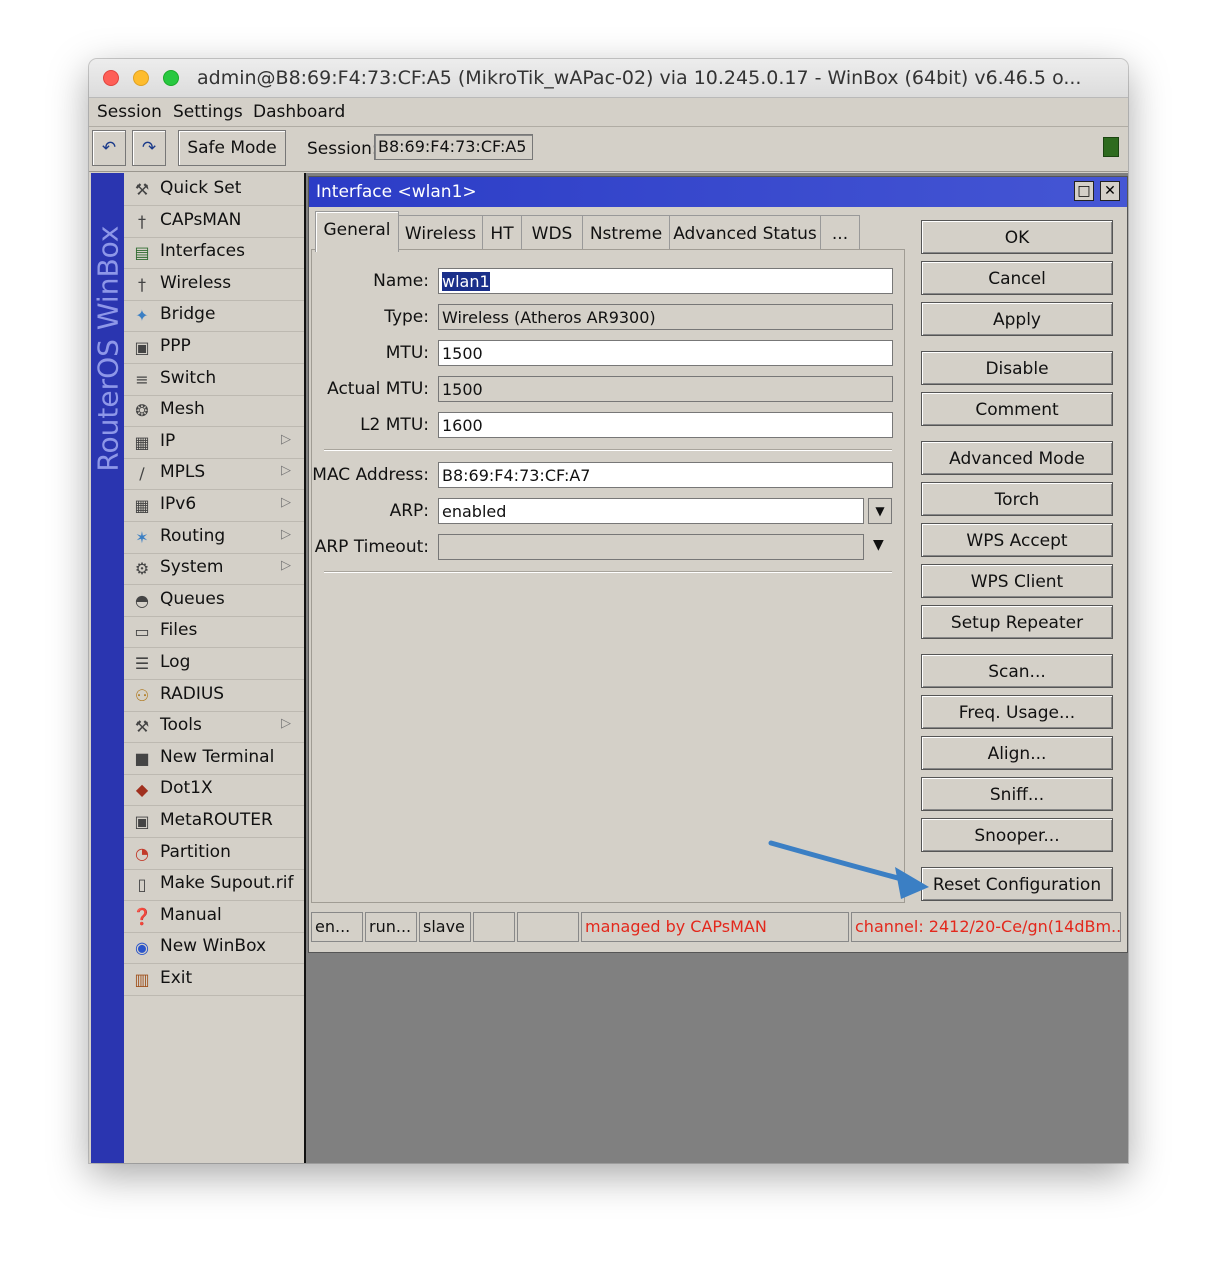 Image resolution: width=1217 pixels, height=1280 pixels. I want to click on annotation-arrow, so click(848, 869).